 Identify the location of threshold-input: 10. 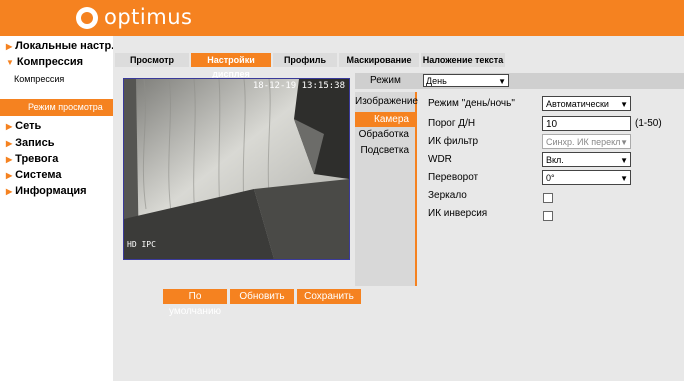
(586, 123).